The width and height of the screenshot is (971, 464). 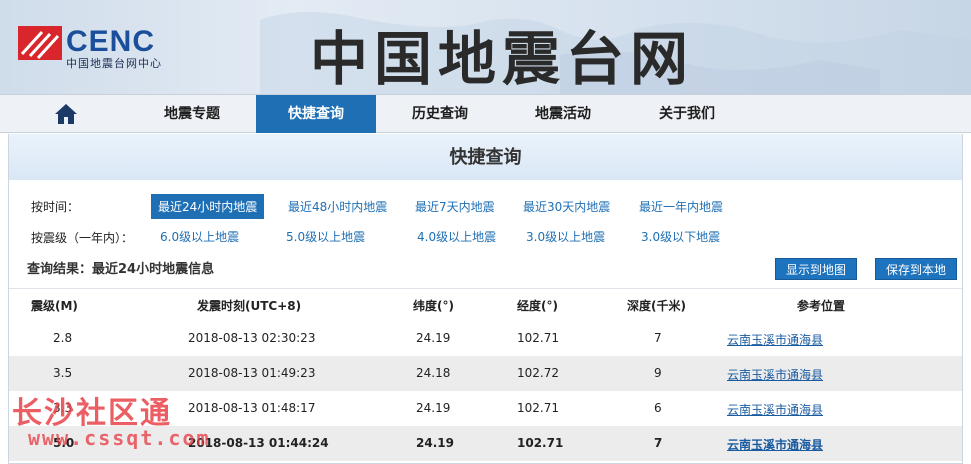 What do you see at coordinates (440, 114) in the screenshot?
I see `nav-item-history-query: 历史查询` at bounding box center [440, 114].